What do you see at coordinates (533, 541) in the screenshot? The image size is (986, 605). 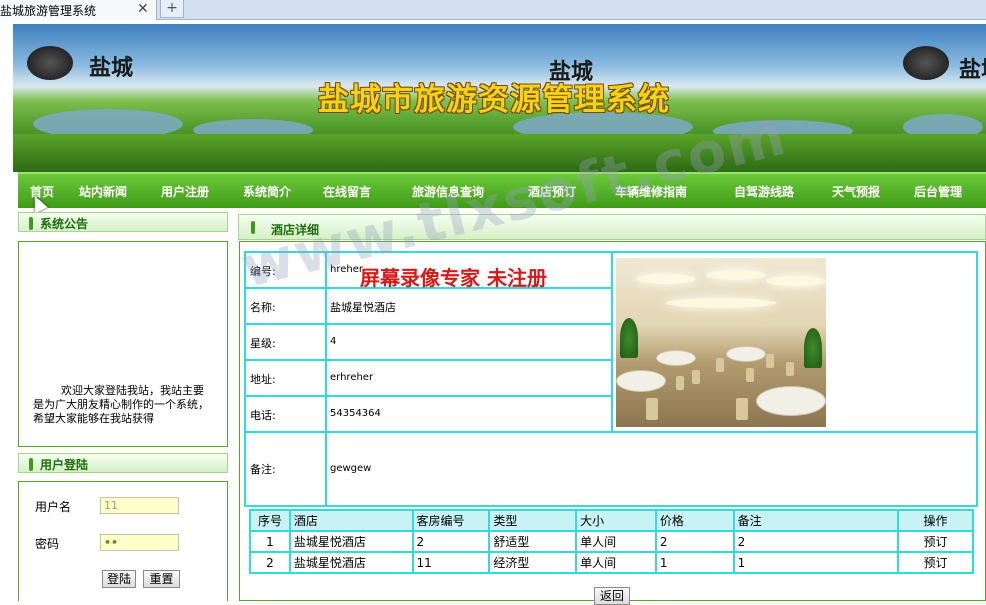 I see `cell-type: 舒适型` at bounding box center [533, 541].